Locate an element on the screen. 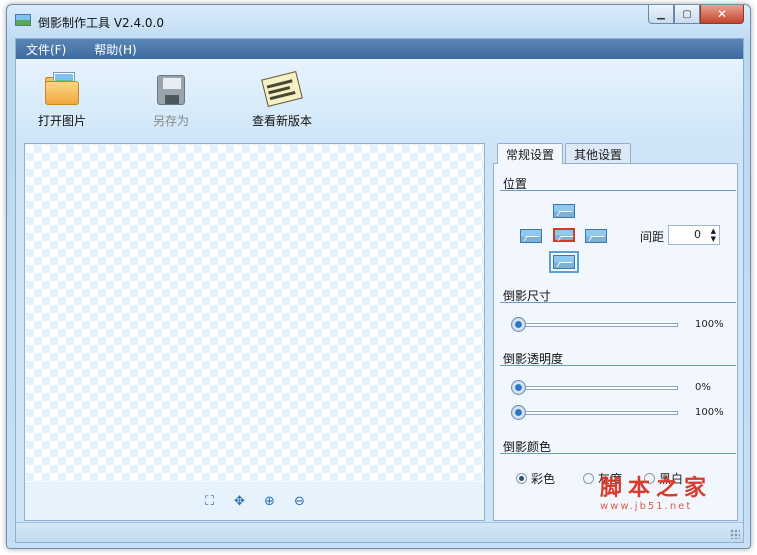 The image size is (757, 555). fit-window-icon: ⛶ is located at coordinates (210, 501).